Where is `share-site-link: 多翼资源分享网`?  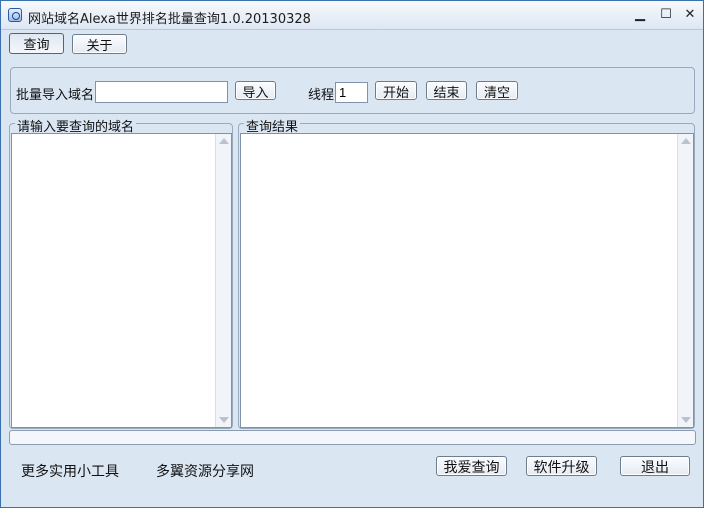
share-site-link: 多翼资源分享网 is located at coordinates (205, 471).